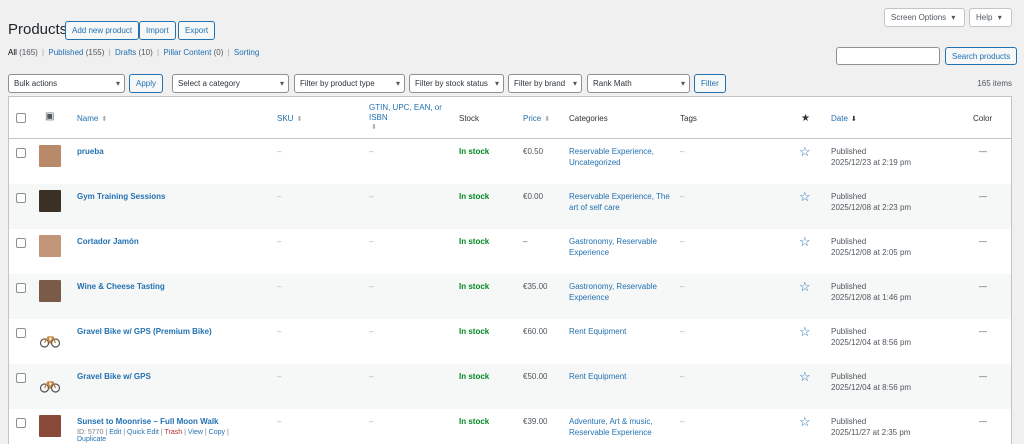  I want to click on tags-value: –, so click(682, 286).